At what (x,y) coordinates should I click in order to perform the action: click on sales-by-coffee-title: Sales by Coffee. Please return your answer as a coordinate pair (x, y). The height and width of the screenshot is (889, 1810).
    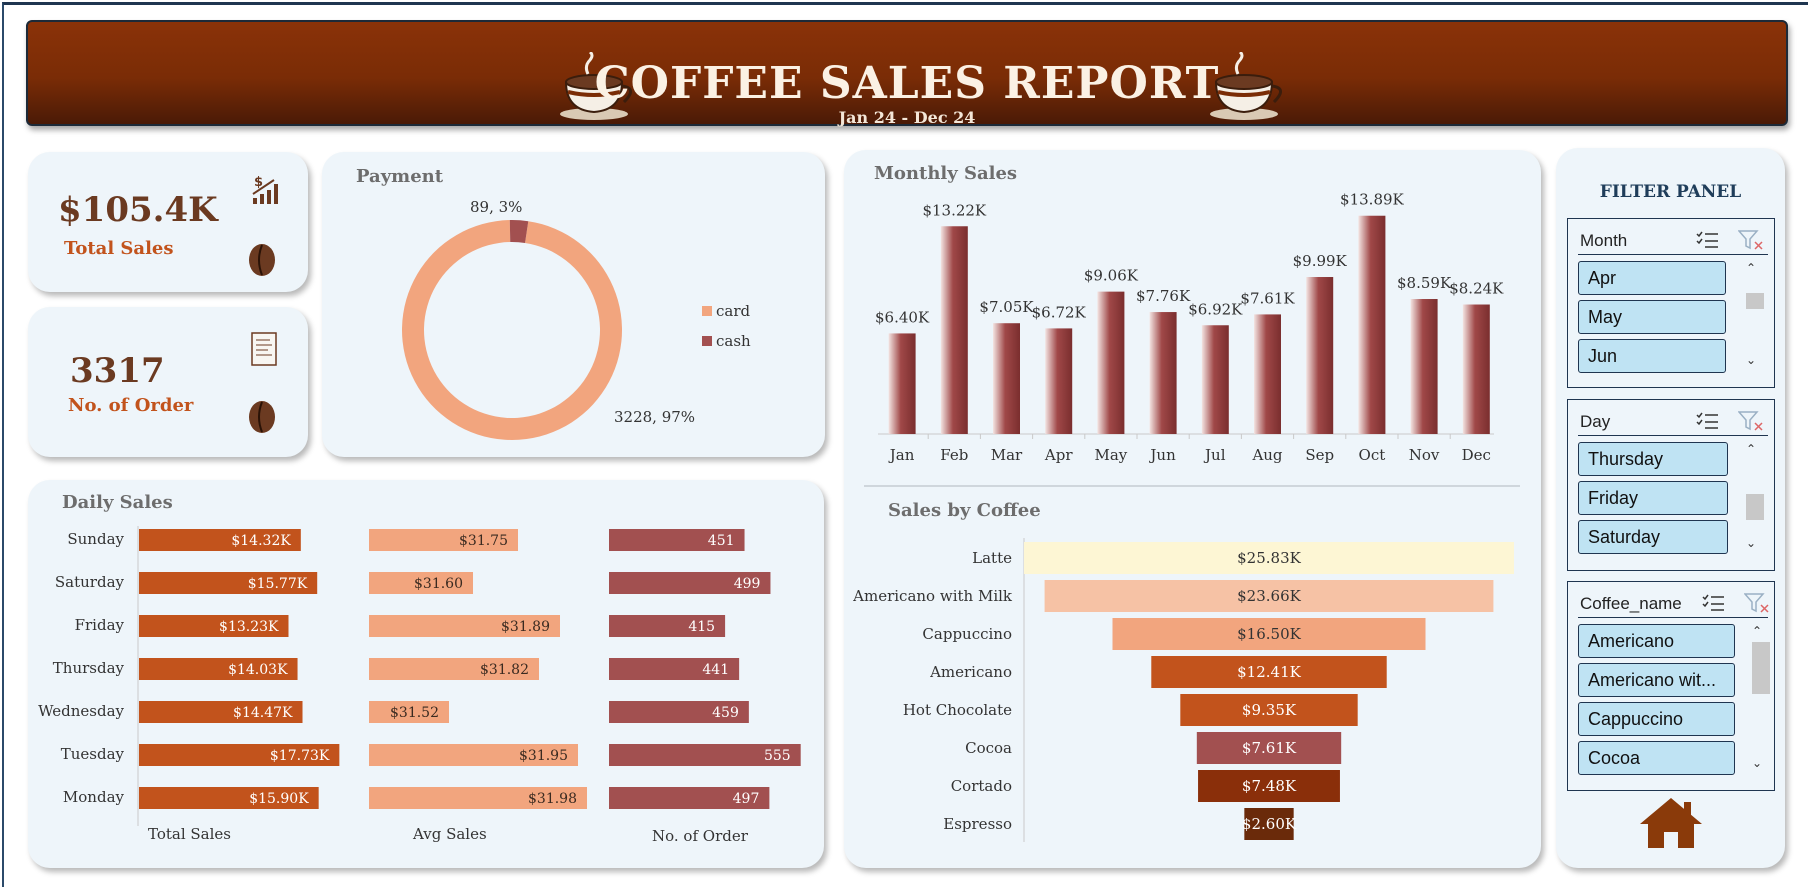
    Looking at the image, I should click on (964, 510).